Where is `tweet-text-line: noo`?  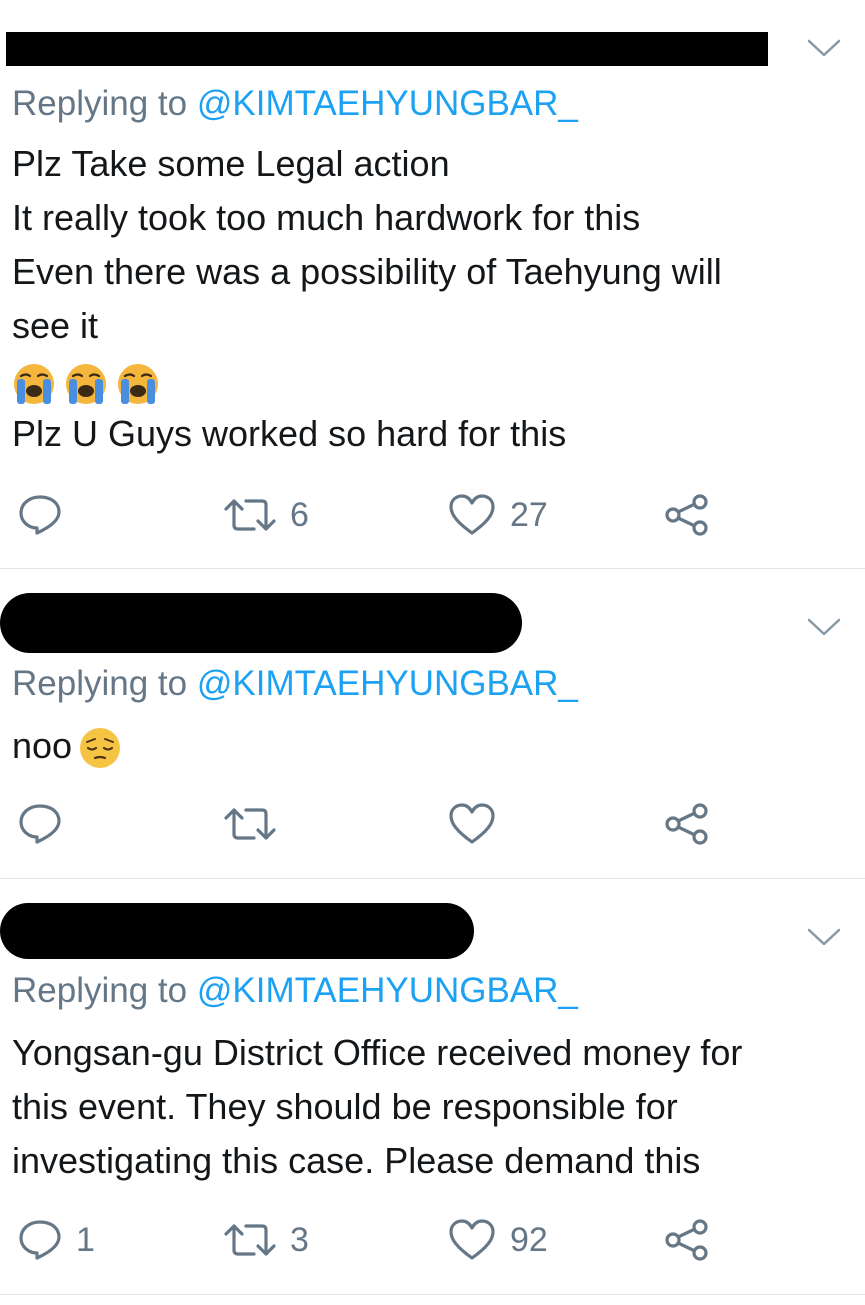
tweet-text-line: noo is located at coordinates (67, 746).